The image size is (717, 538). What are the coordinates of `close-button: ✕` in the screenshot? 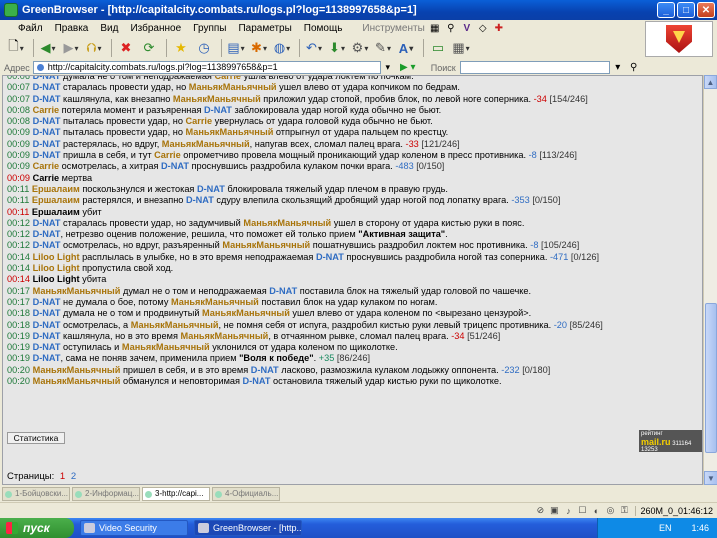 It's located at (706, 10).